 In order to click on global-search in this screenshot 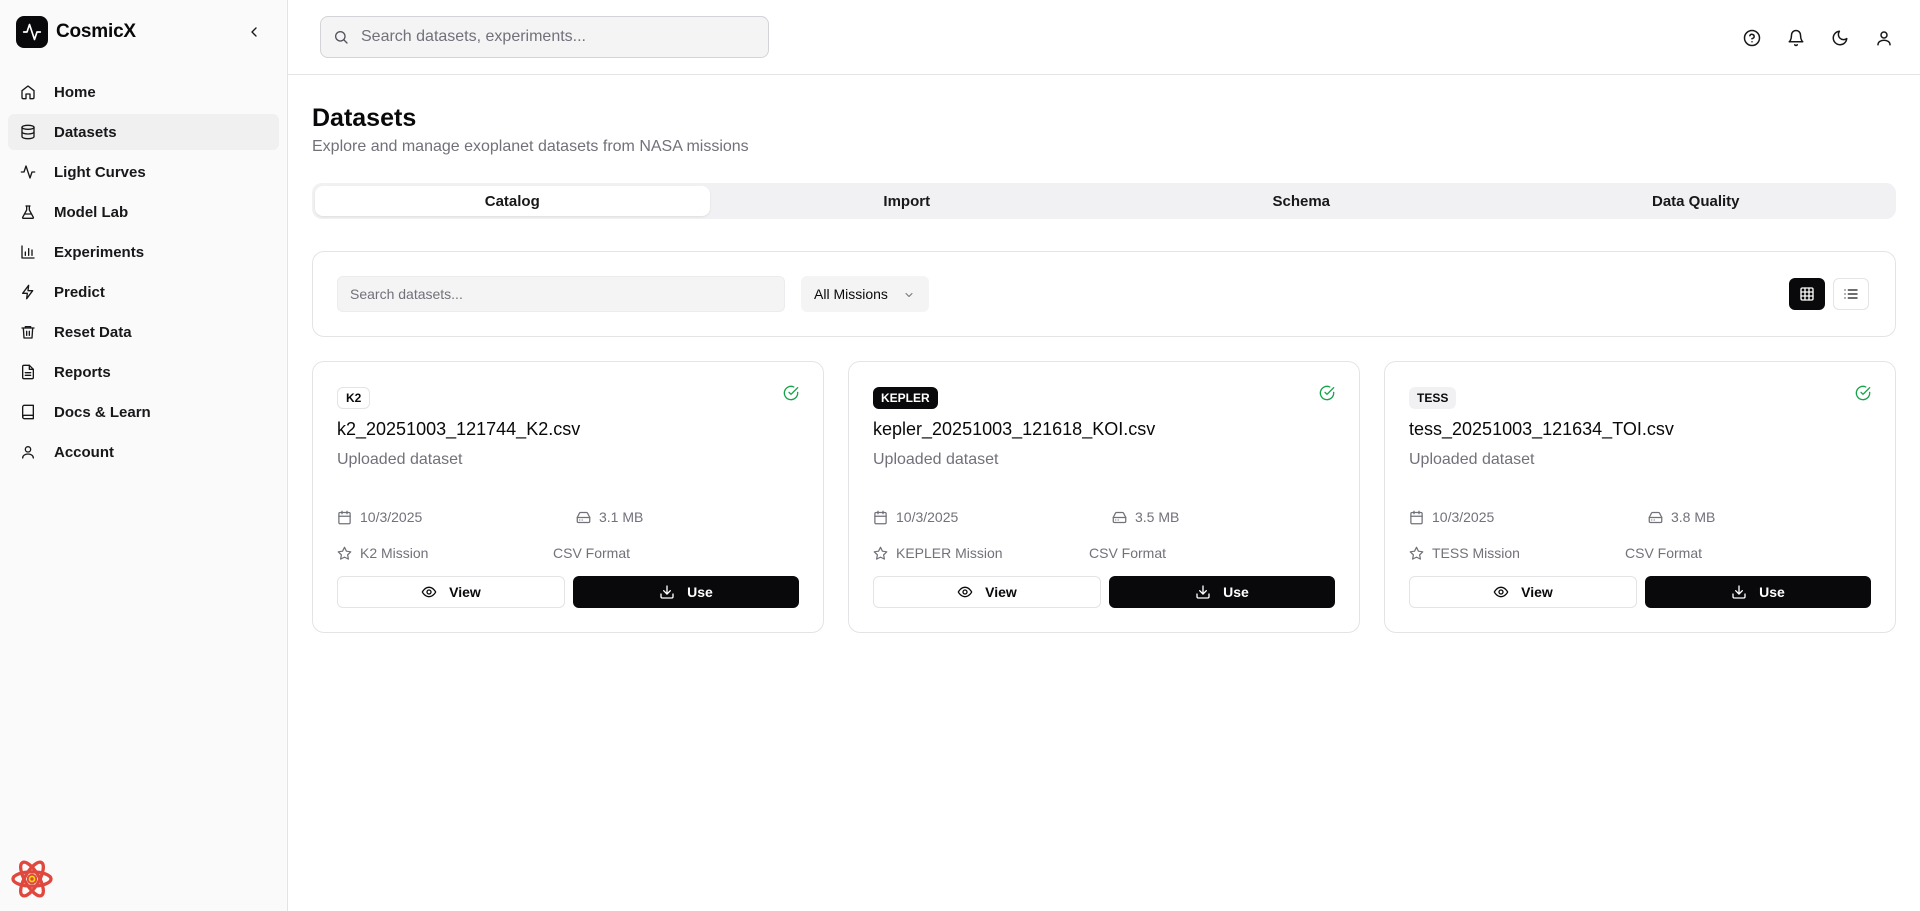, I will do `click(544, 37)`.